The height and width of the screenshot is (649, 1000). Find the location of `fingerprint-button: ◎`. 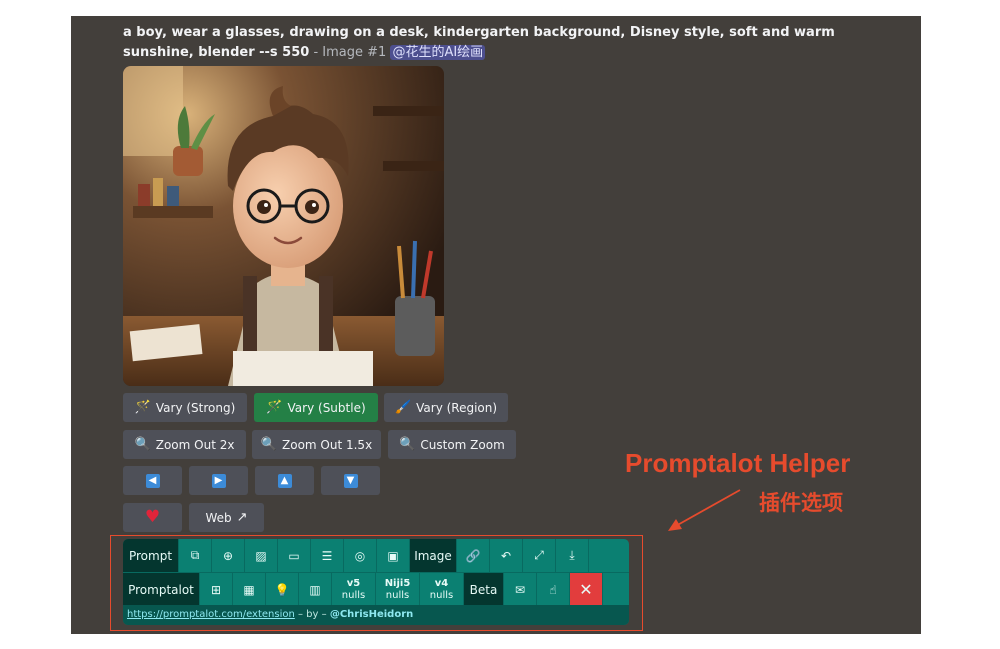

fingerprint-button: ◎ is located at coordinates (360, 555).